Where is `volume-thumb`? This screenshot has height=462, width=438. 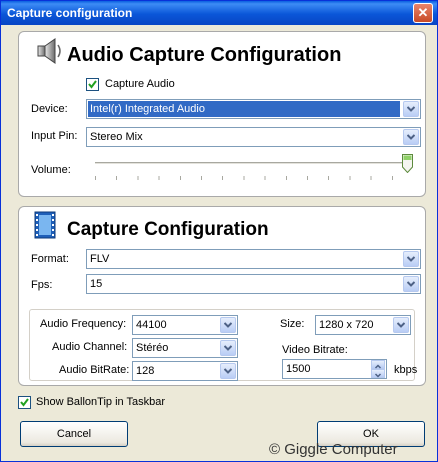 volume-thumb is located at coordinates (407, 164).